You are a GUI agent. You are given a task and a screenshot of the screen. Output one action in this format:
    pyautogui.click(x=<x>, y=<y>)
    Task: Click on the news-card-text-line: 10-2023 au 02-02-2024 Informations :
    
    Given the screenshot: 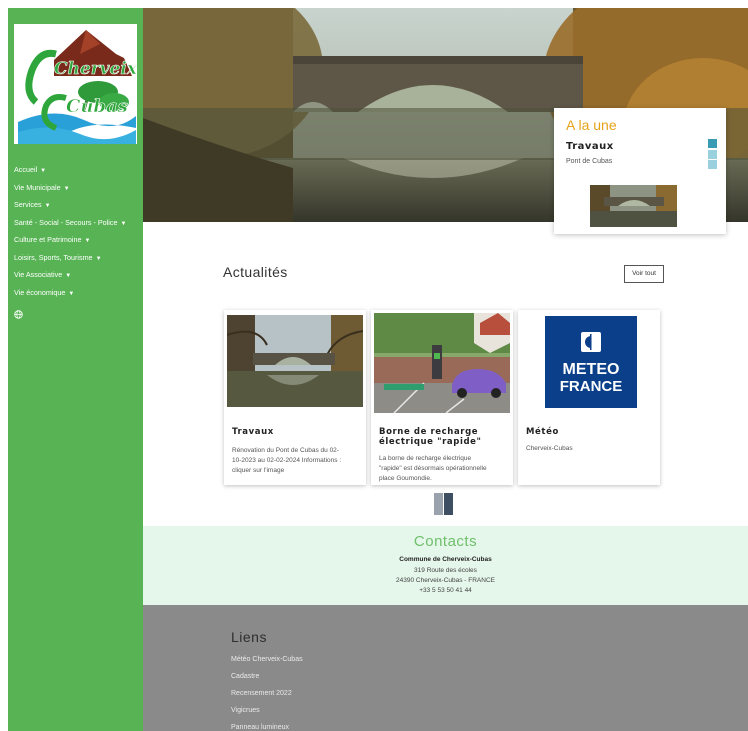 What is the action you would take?
    pyautogui.click(x=287, y=460)
    